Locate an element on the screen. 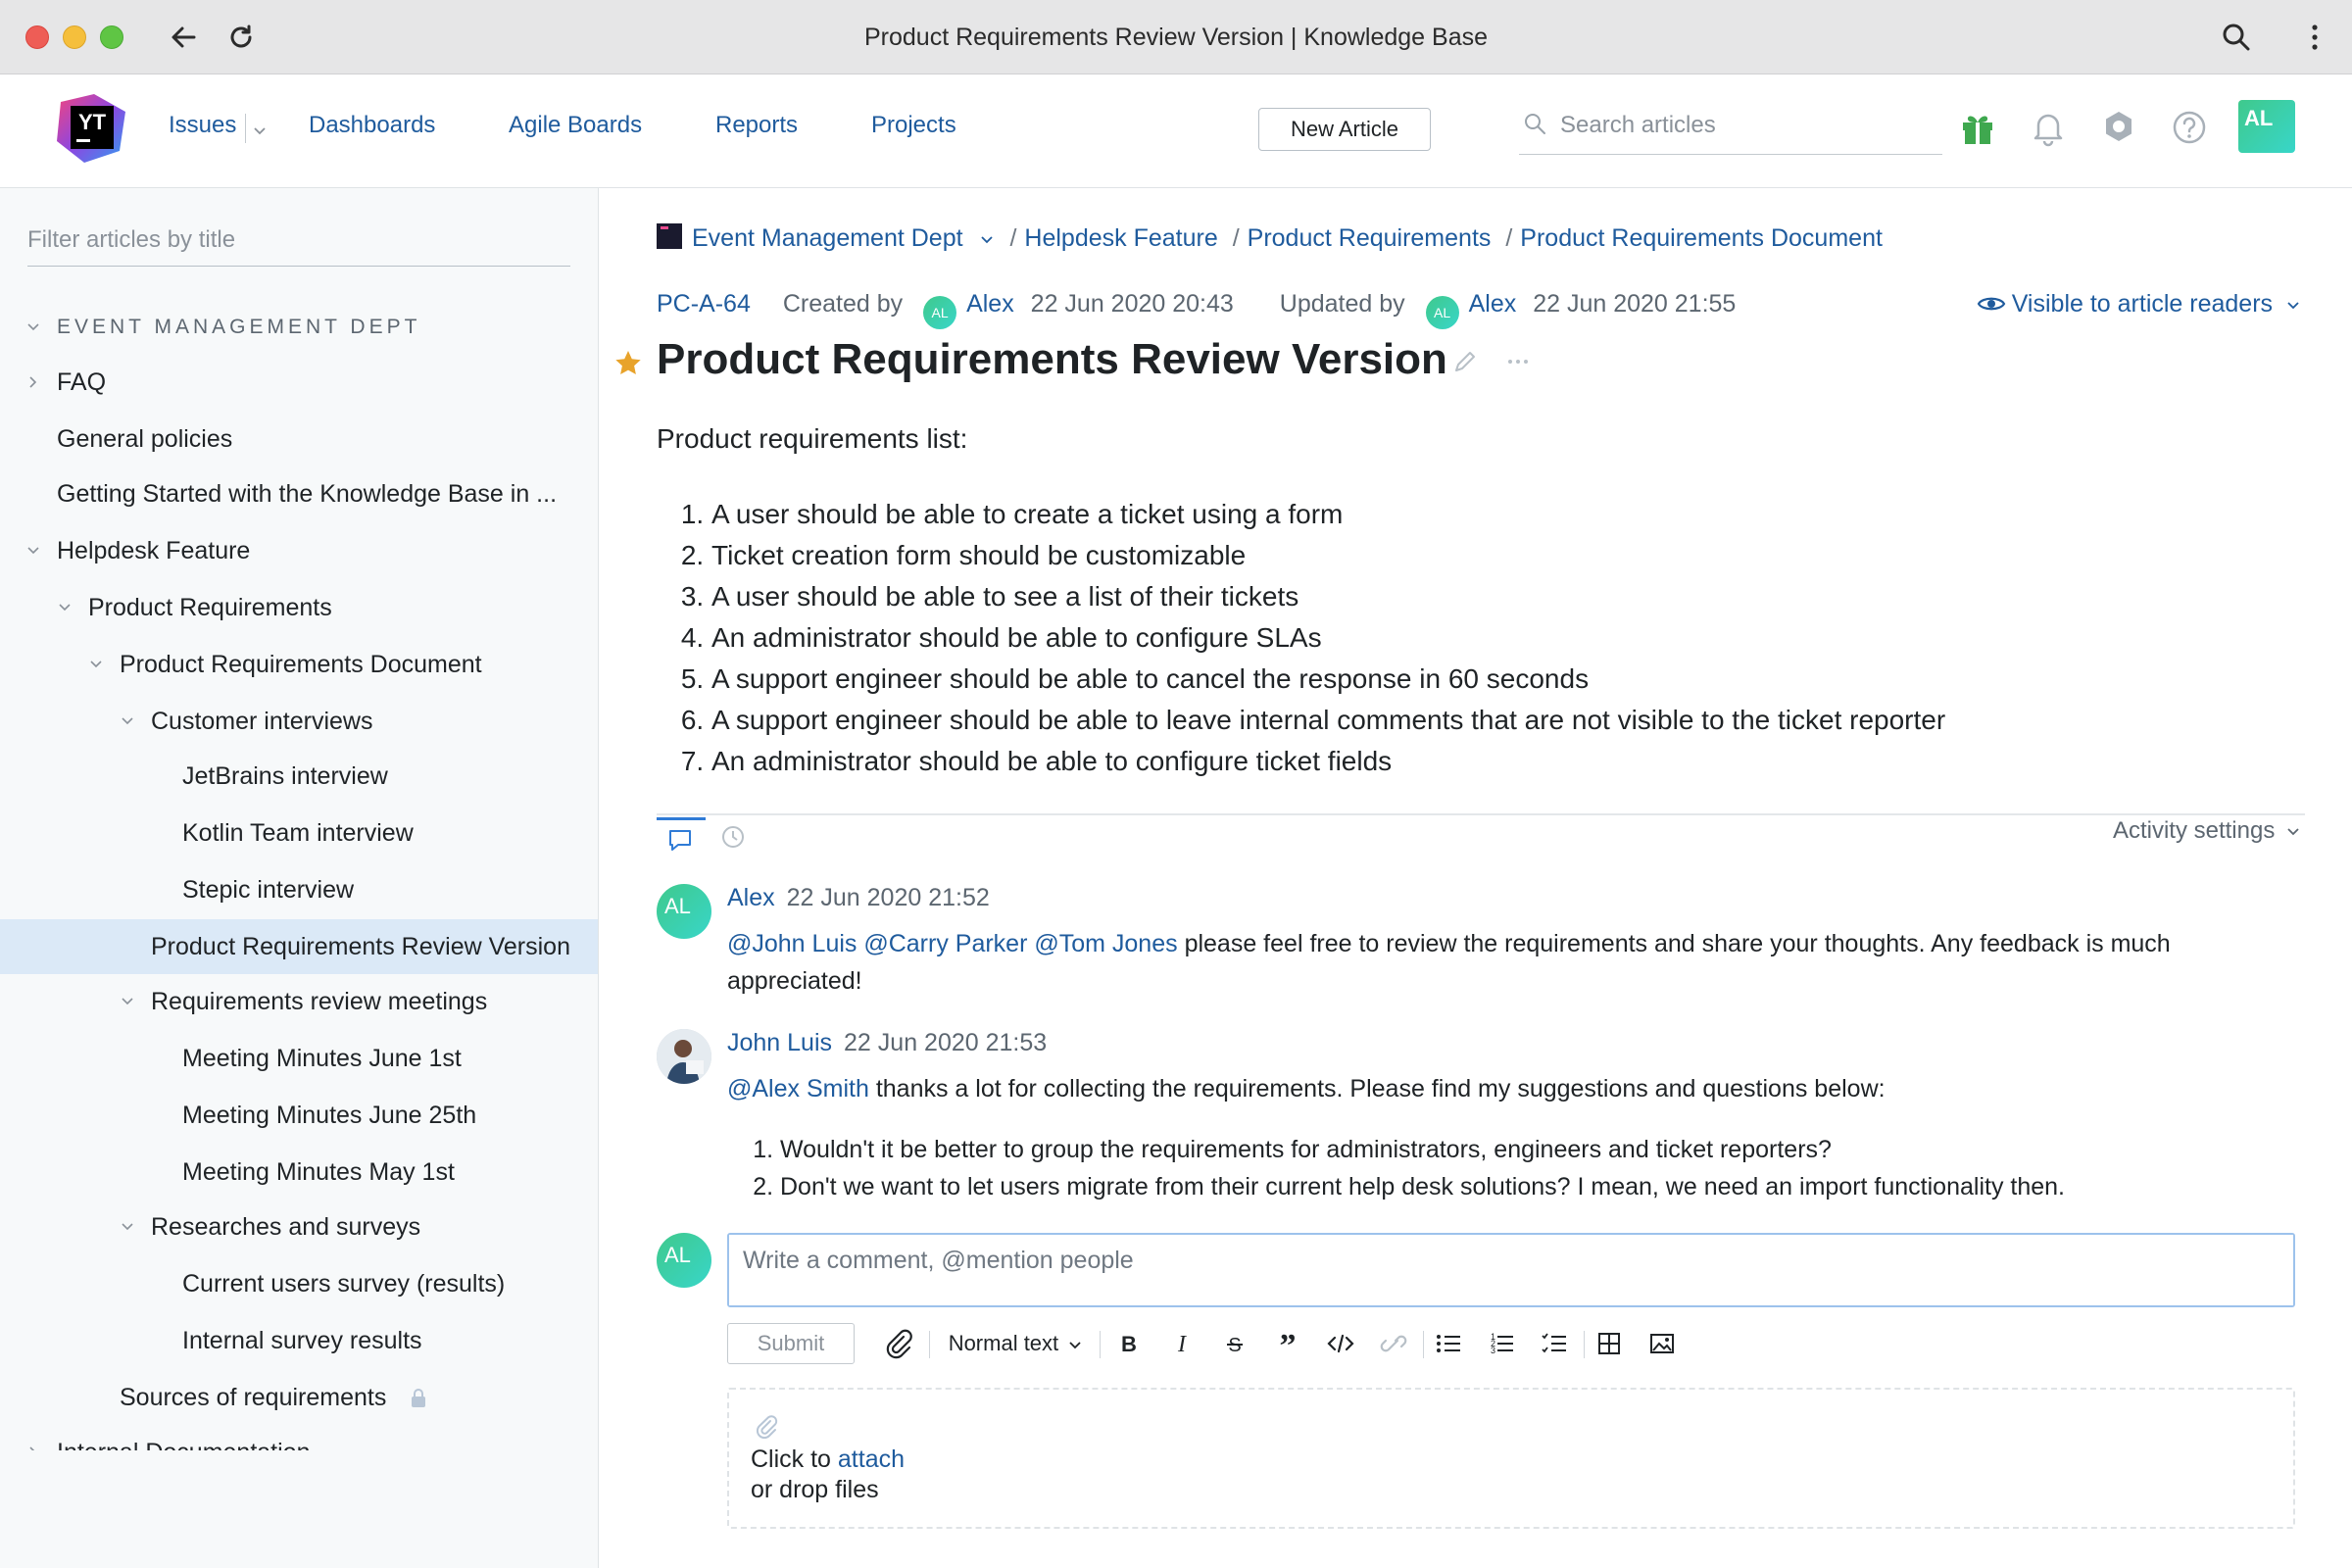  activity-settings-label: Activity settings is located at coordinates (2194, 830).